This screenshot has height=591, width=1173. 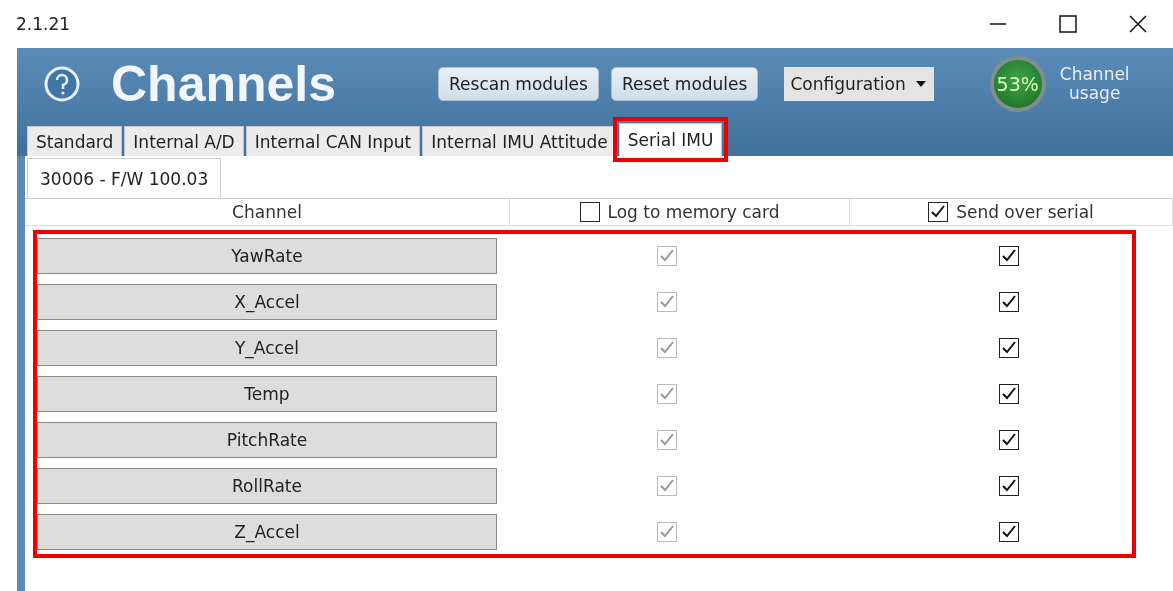 I want to click on maximize-icon, so click(x=1068, y=24).